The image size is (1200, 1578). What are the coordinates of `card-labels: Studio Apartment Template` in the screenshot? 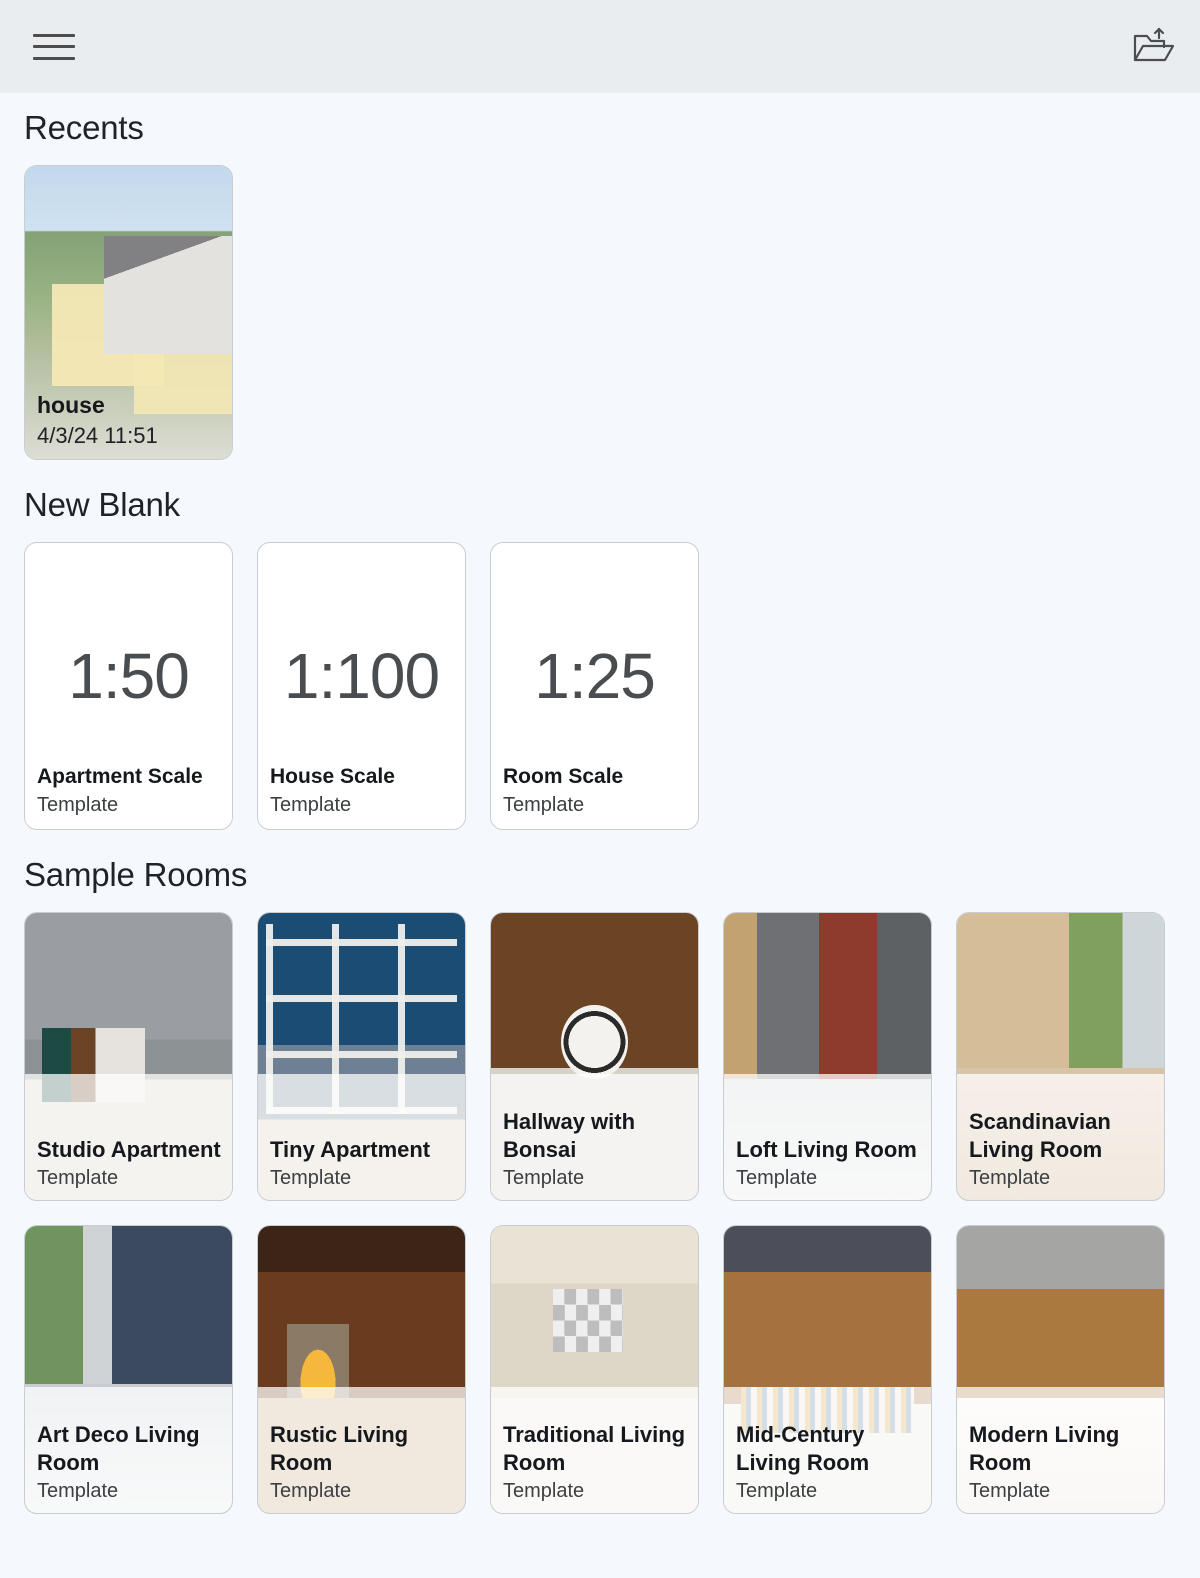 It's located at (129, 1163).